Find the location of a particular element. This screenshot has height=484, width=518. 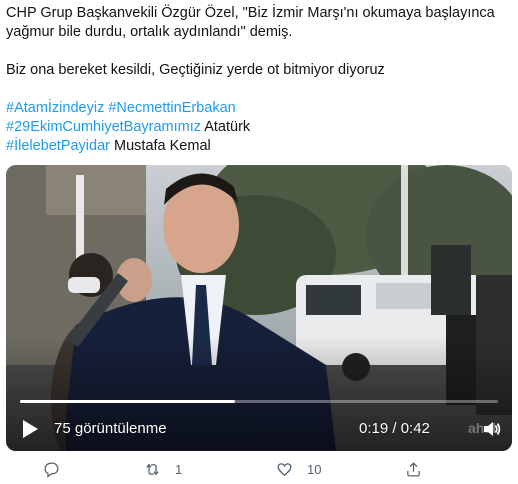

progress-bar is located at coordinates (259, 401).